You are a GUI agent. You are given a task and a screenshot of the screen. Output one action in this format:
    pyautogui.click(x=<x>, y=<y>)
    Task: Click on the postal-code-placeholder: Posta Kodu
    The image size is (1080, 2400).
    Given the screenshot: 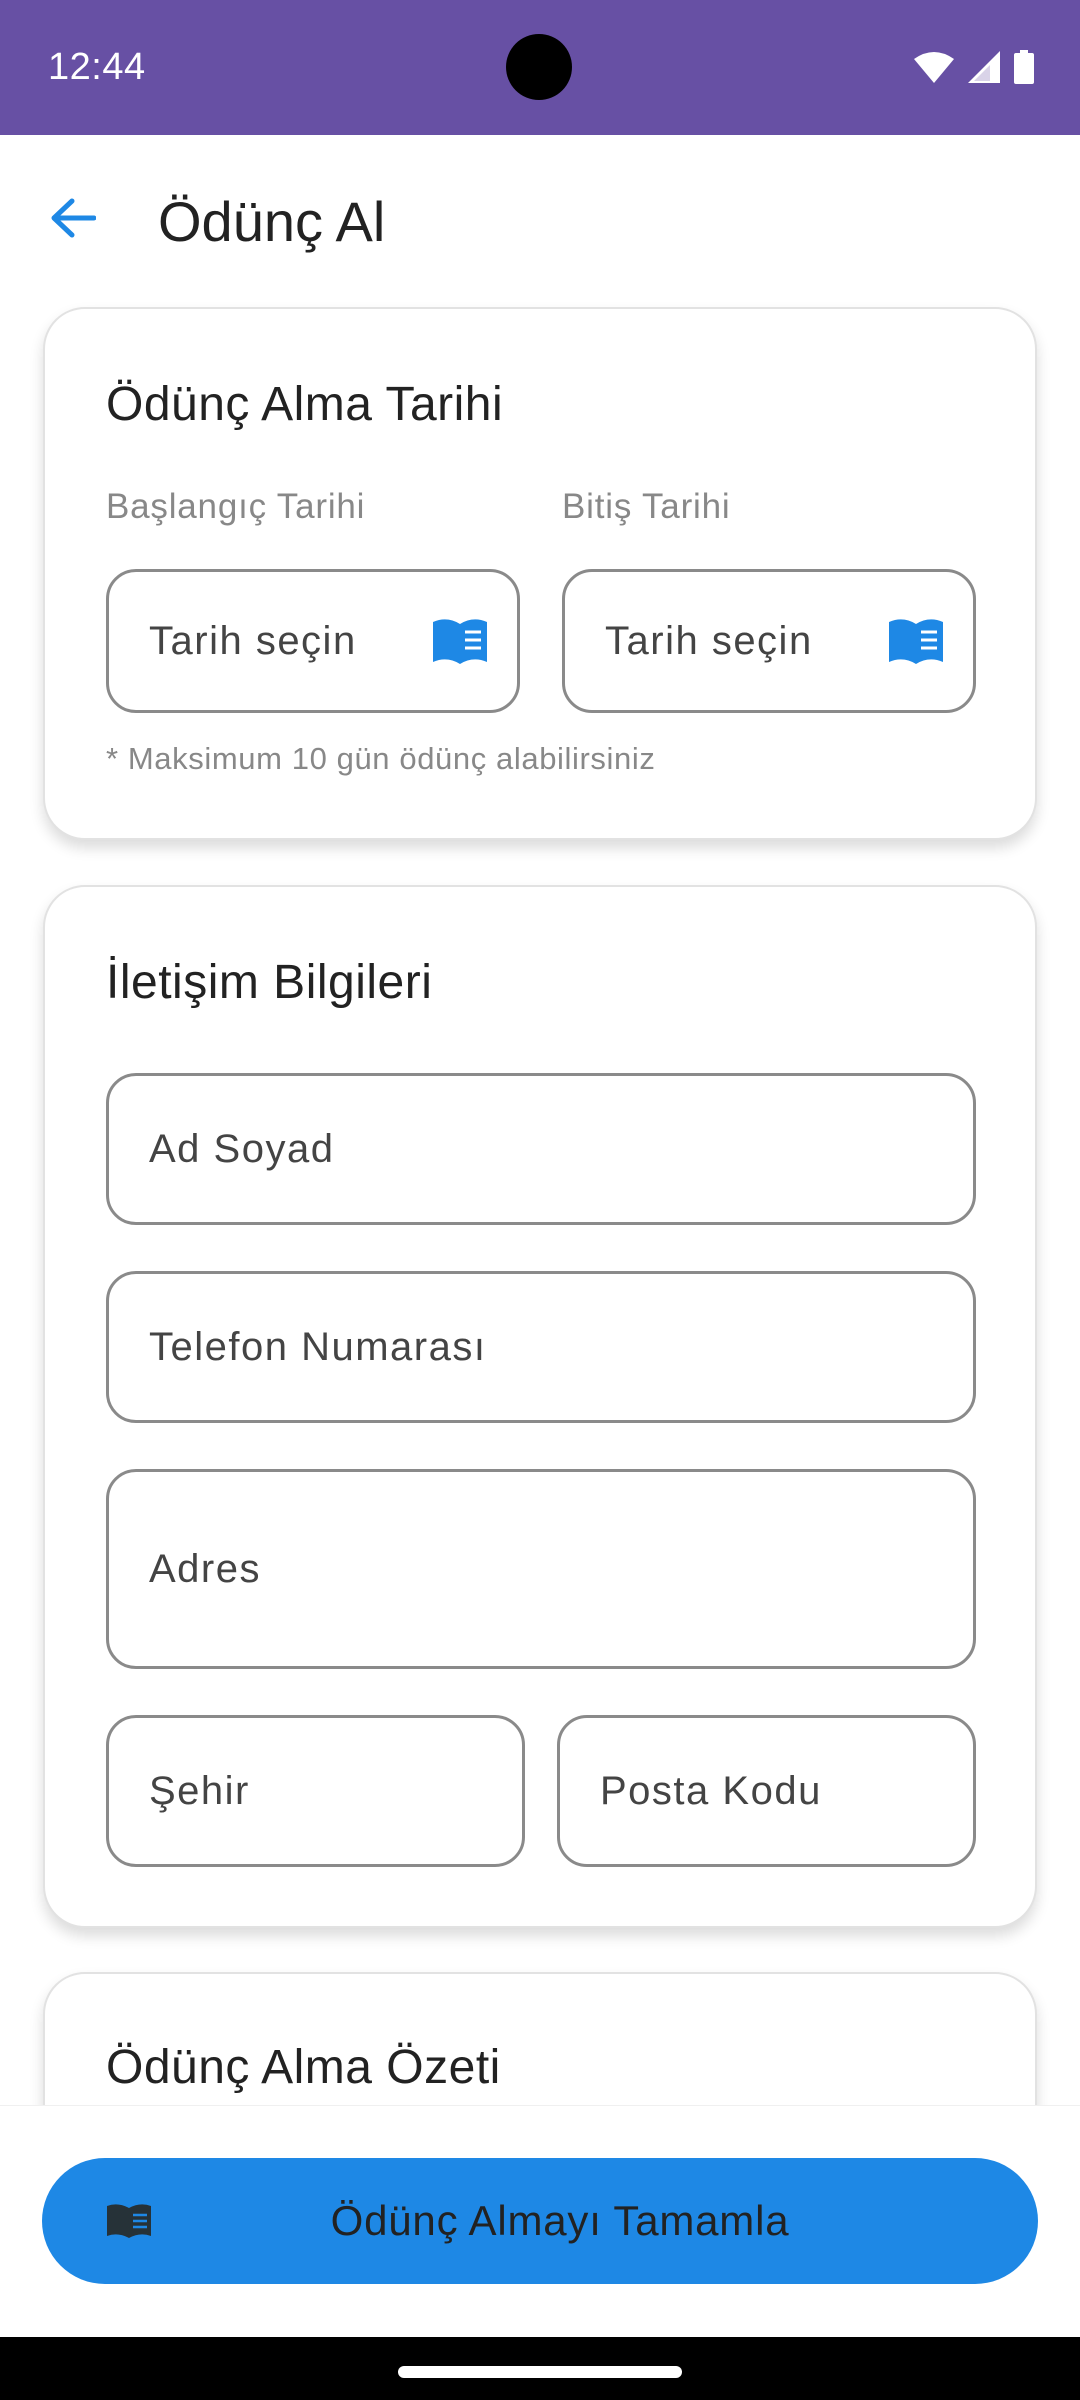 What is the action you would take?
    pyautogui.click(x=711, y=1790)
    